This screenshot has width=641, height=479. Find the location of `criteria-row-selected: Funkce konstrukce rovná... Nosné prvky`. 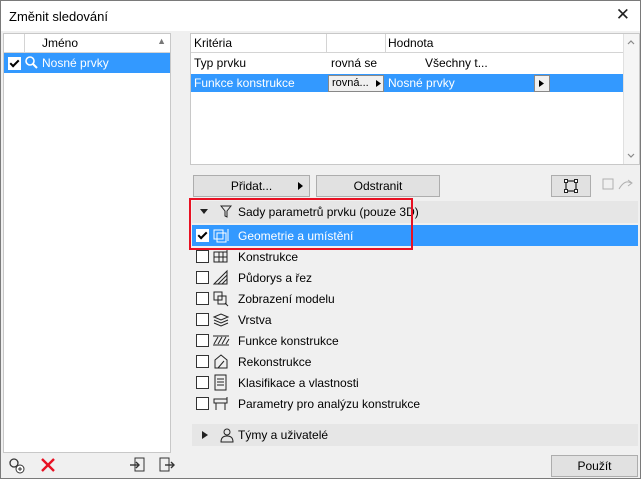

criteria-row-selected: Funkce konstrukce rovná... Nosné prvky is located at coordinates (407, 83).